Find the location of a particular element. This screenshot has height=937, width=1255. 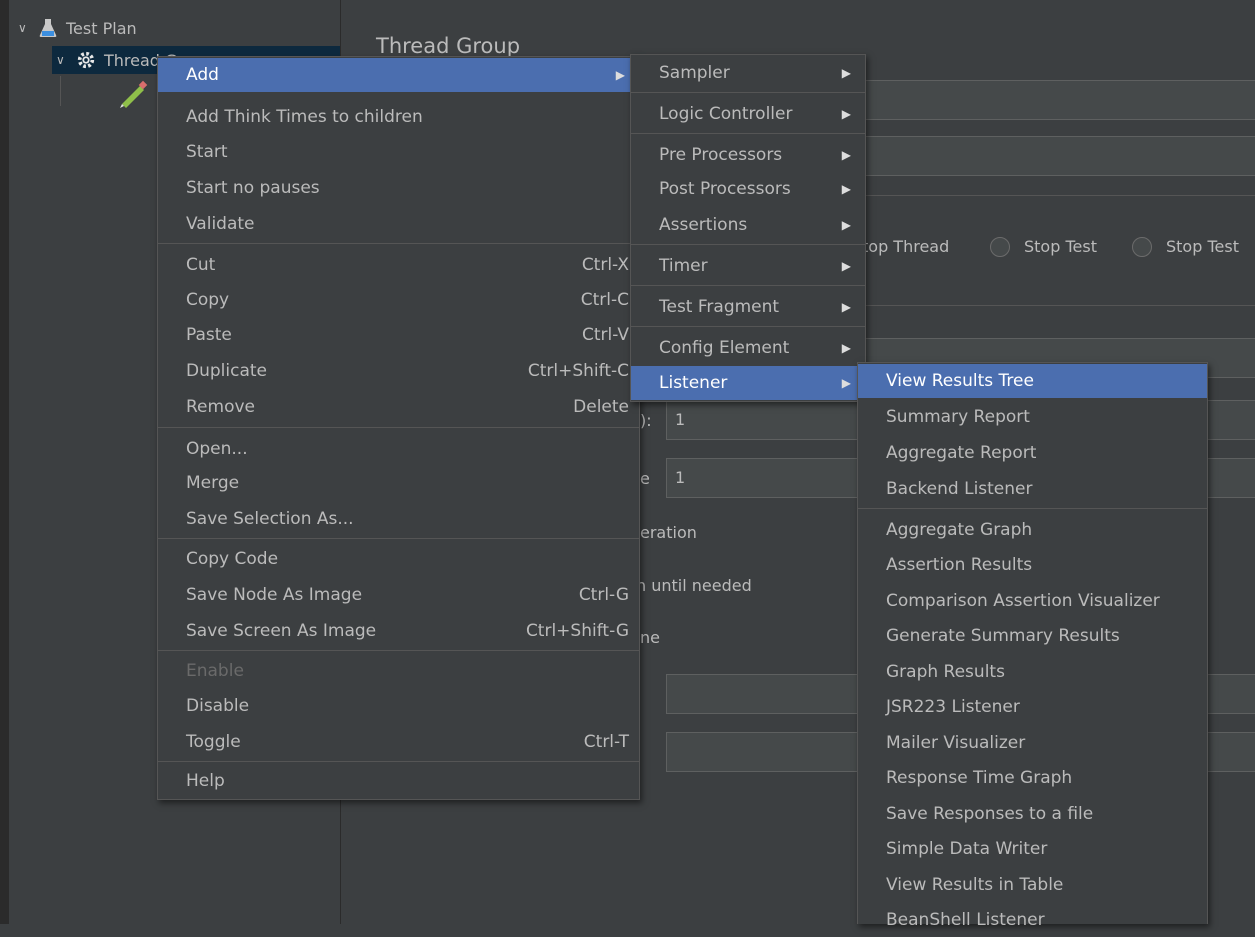

pencil-icon is located at coordinates (134, 96).